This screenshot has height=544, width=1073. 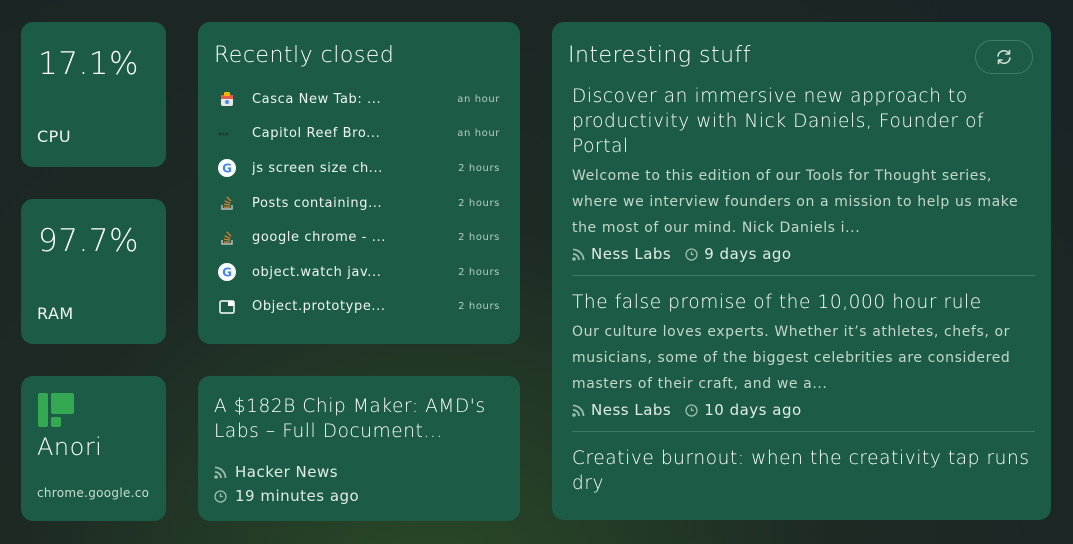 I want to click on app-shortcut-anori: Anori chrome.google.co, so click(x=93, y=448).